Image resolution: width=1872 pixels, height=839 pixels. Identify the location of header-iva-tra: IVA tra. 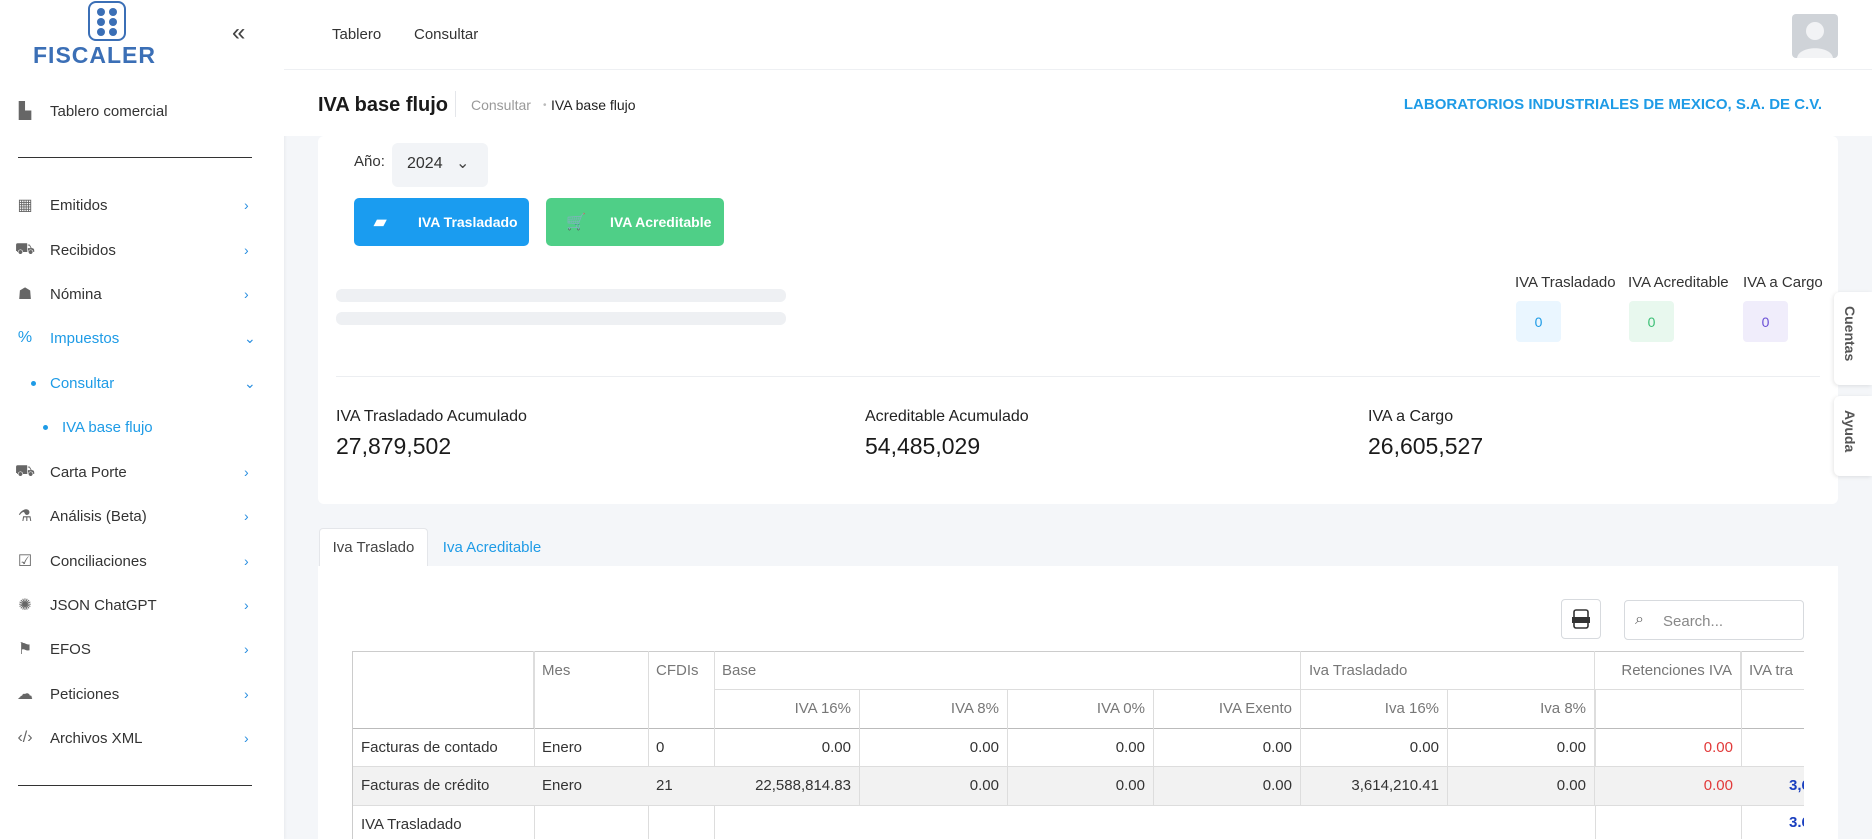
(1771, 670).